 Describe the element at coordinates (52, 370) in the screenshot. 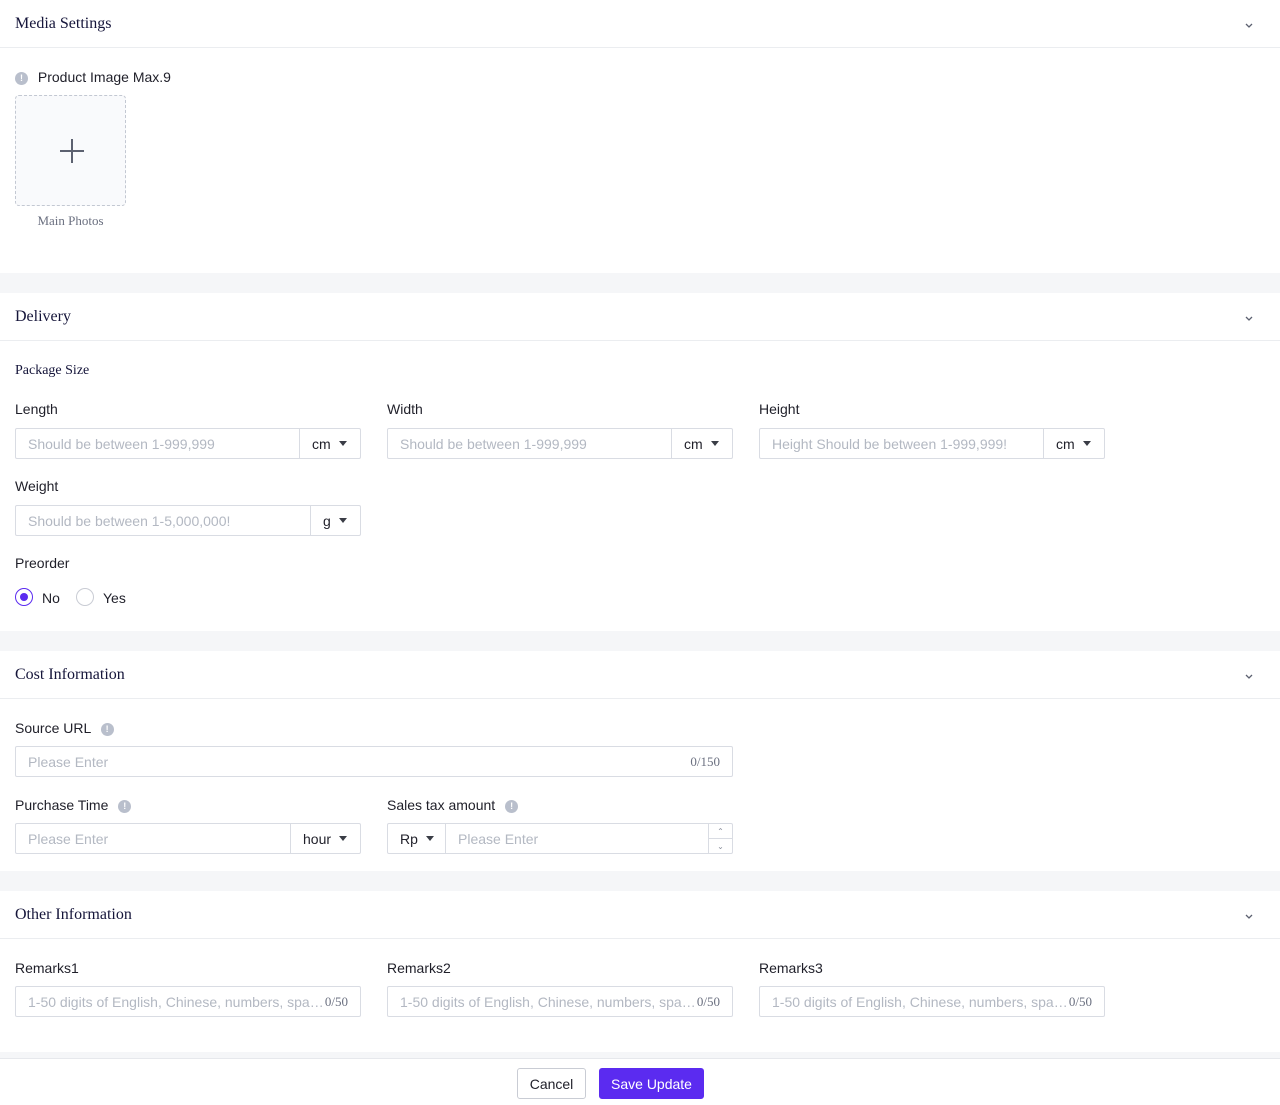

I see `package-size-label: Package Size` at that location.